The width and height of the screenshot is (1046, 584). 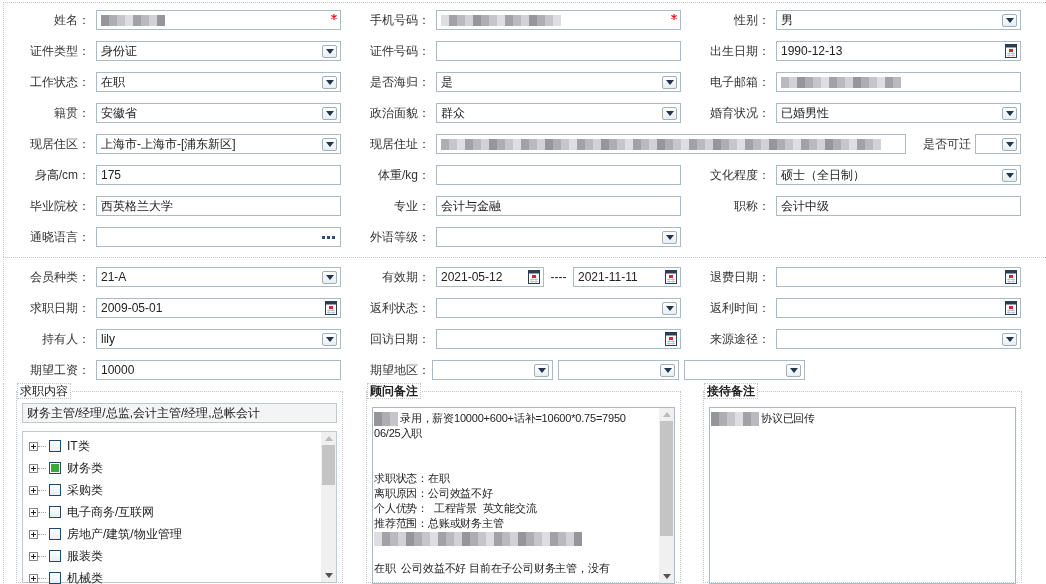 I want to click on select-field: 群众, so click(x=558, y=113).